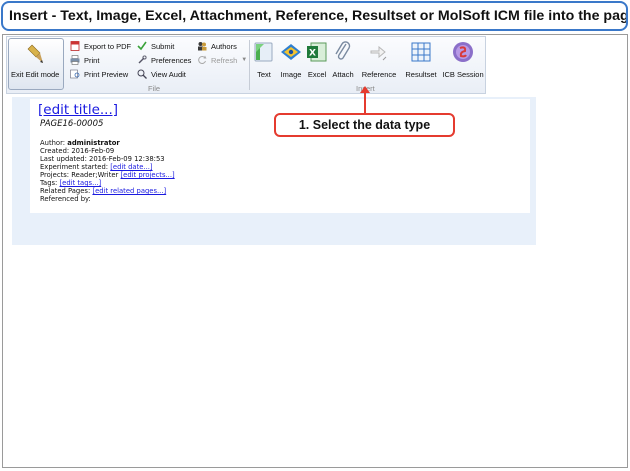 This screenshot has height=471, width=630. What do you see at coordinates (249, 65) in the screenshot?
I see `group-separator` at bounding box center [249, 65].